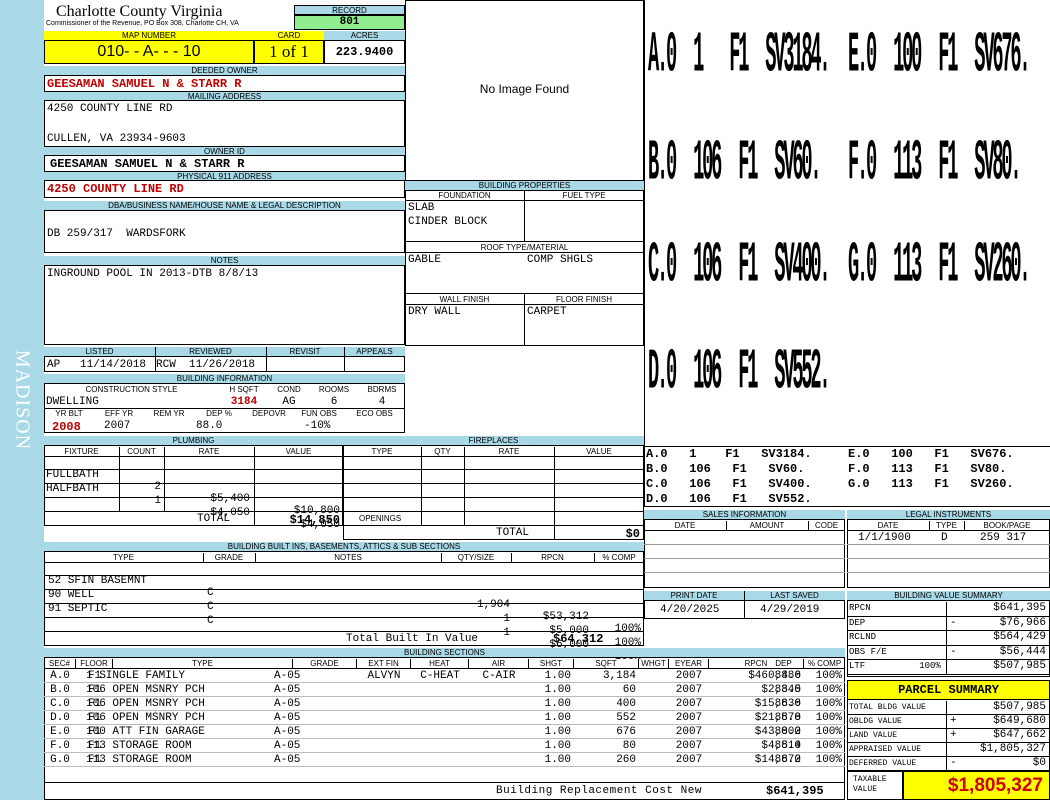 Image resolution: width=1050 pixels, height=800 pixels. I want to click on eff-yr-label: EFF YR, so click(119, 413).